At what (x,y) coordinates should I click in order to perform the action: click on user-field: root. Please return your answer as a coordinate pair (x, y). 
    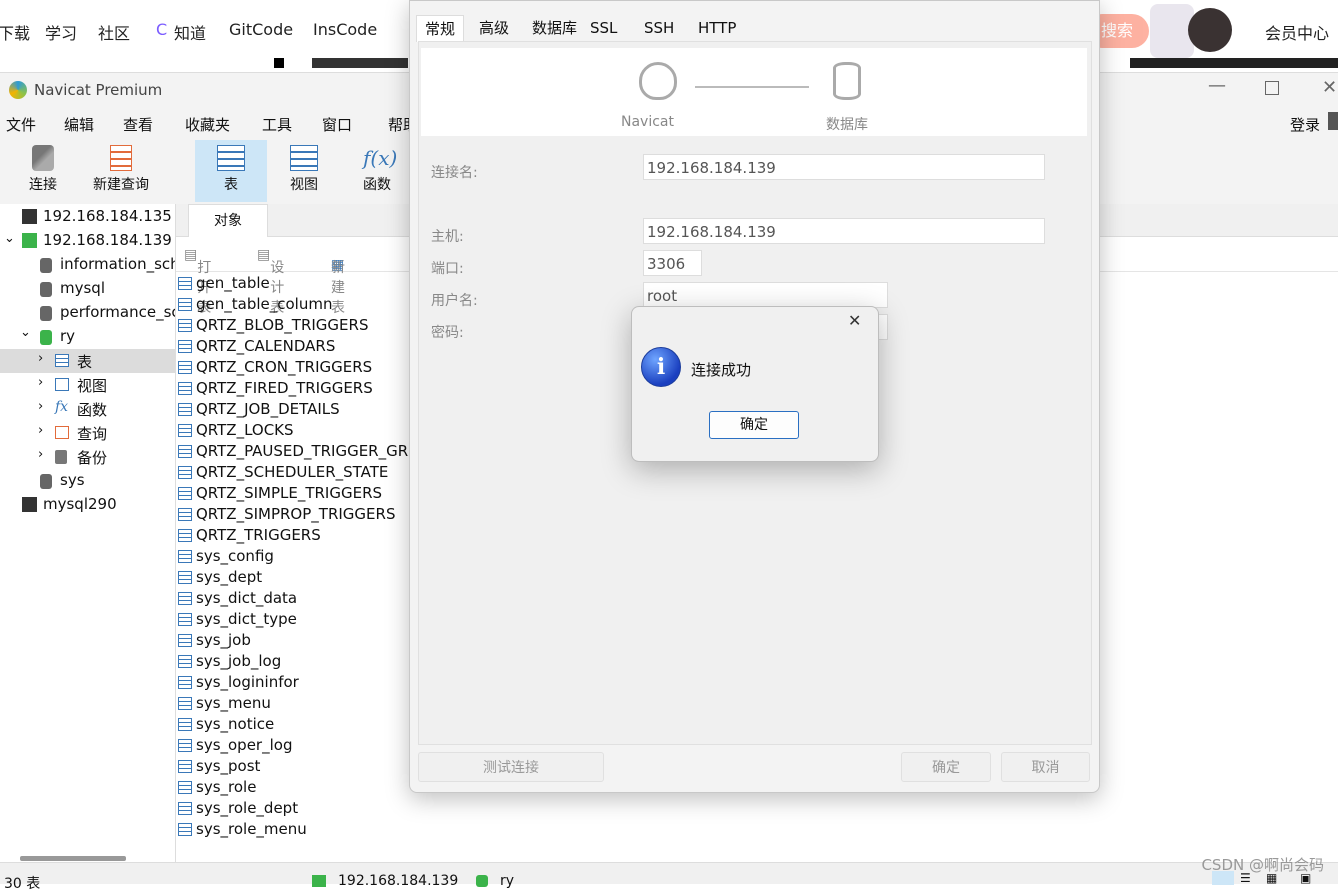
    Looking at the image, I should click on (765, 295).